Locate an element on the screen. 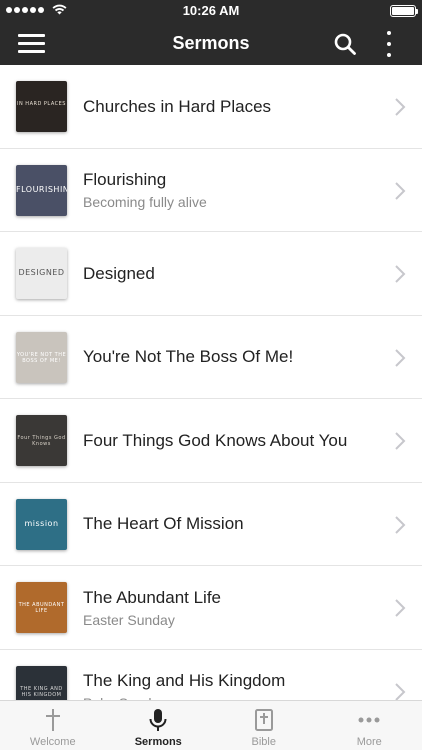 Image resolution: width=422 pixels, height=750 pixels. cross-icon is located at coordinates (52, 720).